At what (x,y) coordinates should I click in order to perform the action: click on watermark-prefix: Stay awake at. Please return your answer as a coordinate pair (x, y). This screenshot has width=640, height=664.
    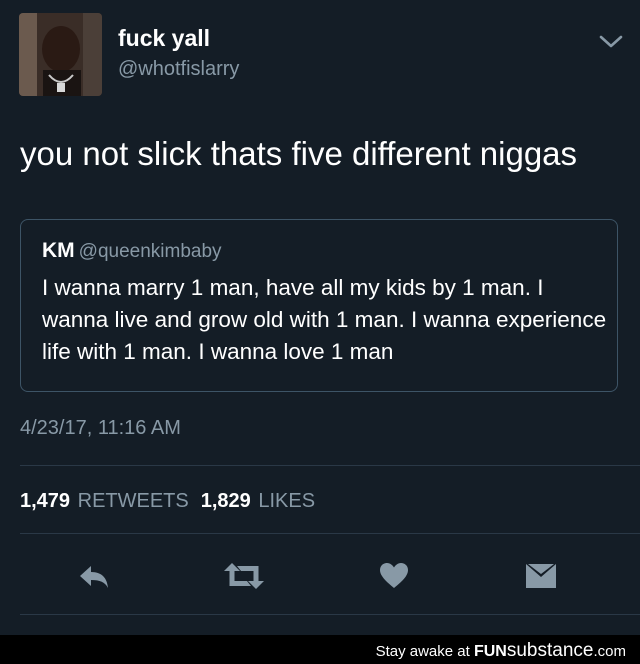
    Looking at the image, I should click on (422, 651).